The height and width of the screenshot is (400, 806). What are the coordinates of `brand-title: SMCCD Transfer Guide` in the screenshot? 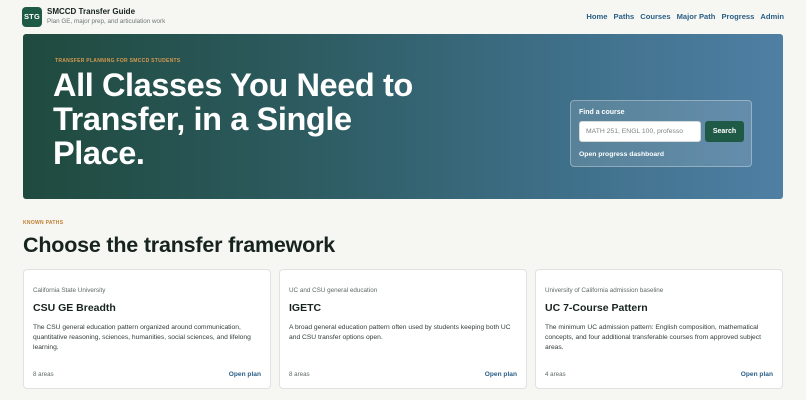 It's located at (106, 12).